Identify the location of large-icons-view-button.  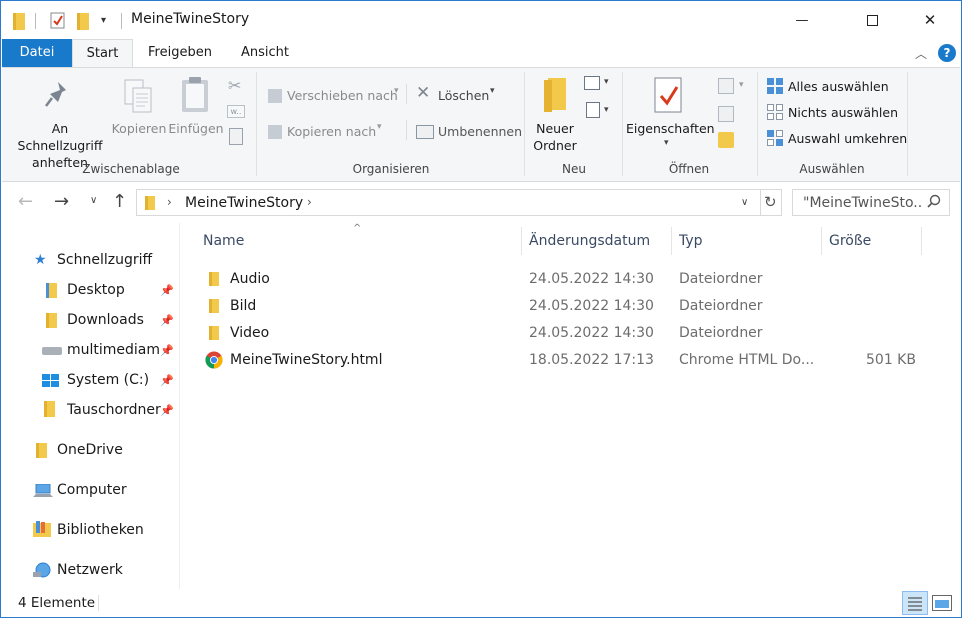
(942, 603).